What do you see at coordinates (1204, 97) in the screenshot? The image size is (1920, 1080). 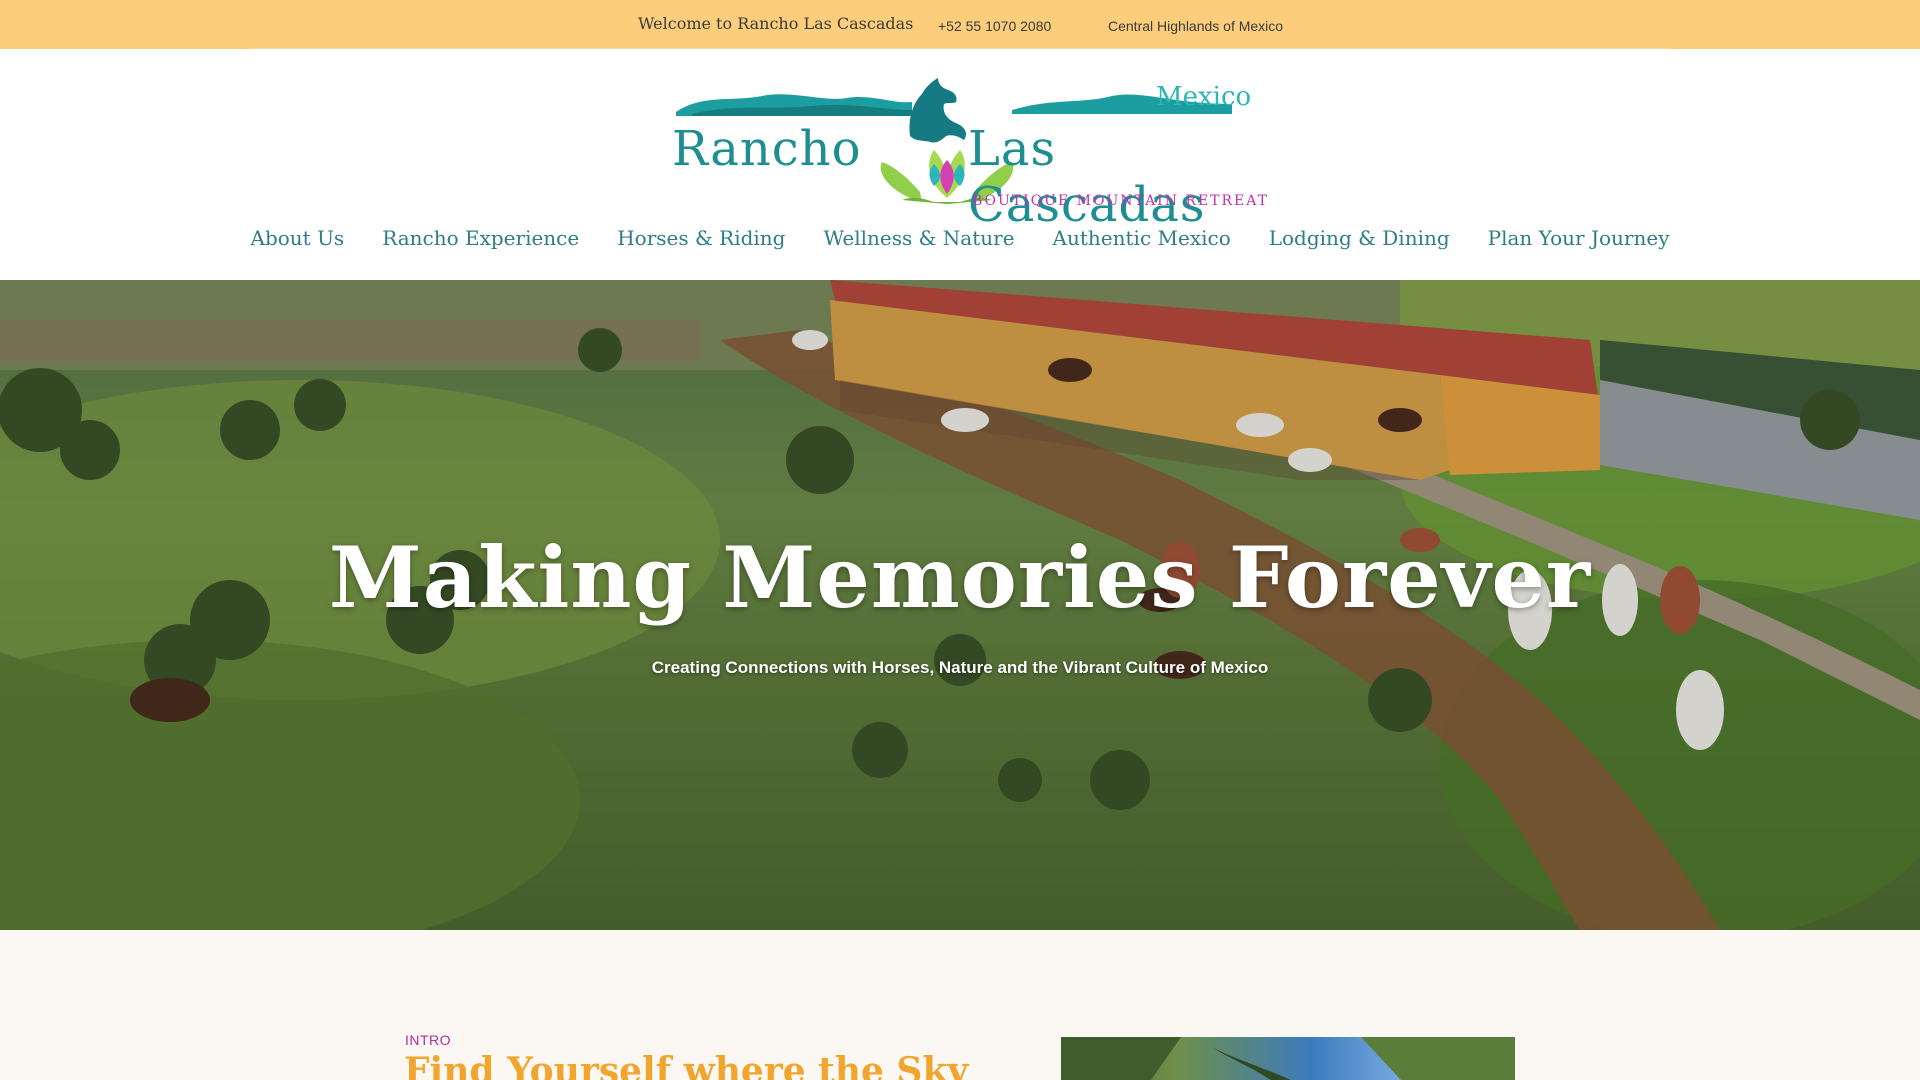 I see `logo-country: Mexico` at bounding box center [1204, 97].